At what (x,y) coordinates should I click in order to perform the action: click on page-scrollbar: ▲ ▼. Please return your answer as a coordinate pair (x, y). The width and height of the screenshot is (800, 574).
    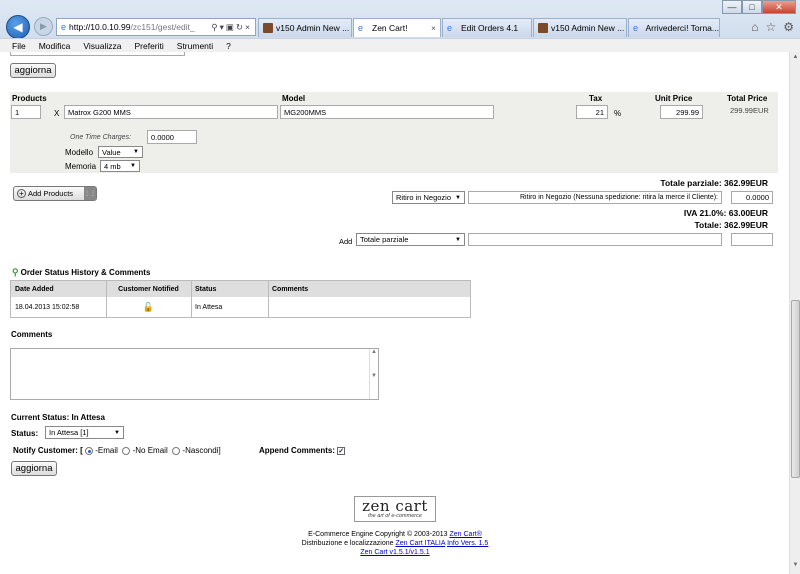
    Looking at the image, I should click on (794, 313).